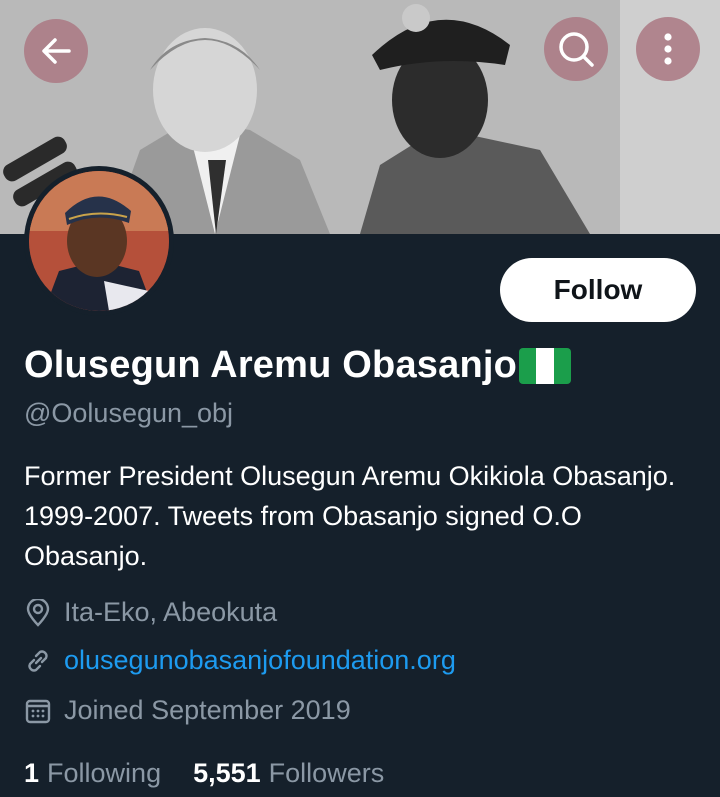 This screenshot has width=720, height=797. Describe the element at coordinates (271, 365) in the screenshot. I see `display-name: Olusegun Aremu Obasanjo` at that location.